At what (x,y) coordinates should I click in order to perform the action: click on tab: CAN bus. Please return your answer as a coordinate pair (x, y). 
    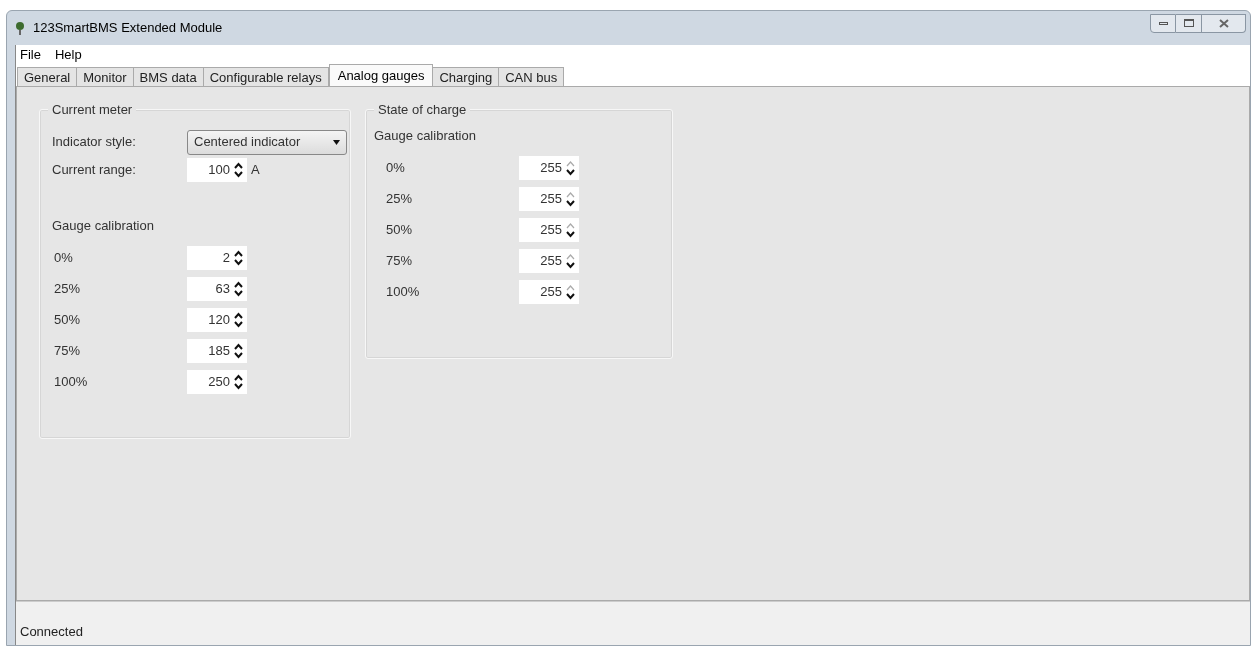
    Looking at the image, I should click on (531, 76).